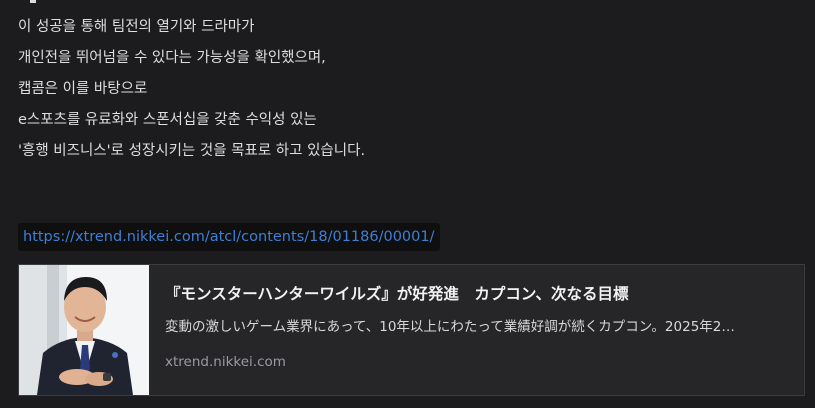 The image size is (815, 408). I want to click on preview-title: 『モンスターハンターワイルズ』が好発進 カプコン、次なる目標, so click(477, 294).